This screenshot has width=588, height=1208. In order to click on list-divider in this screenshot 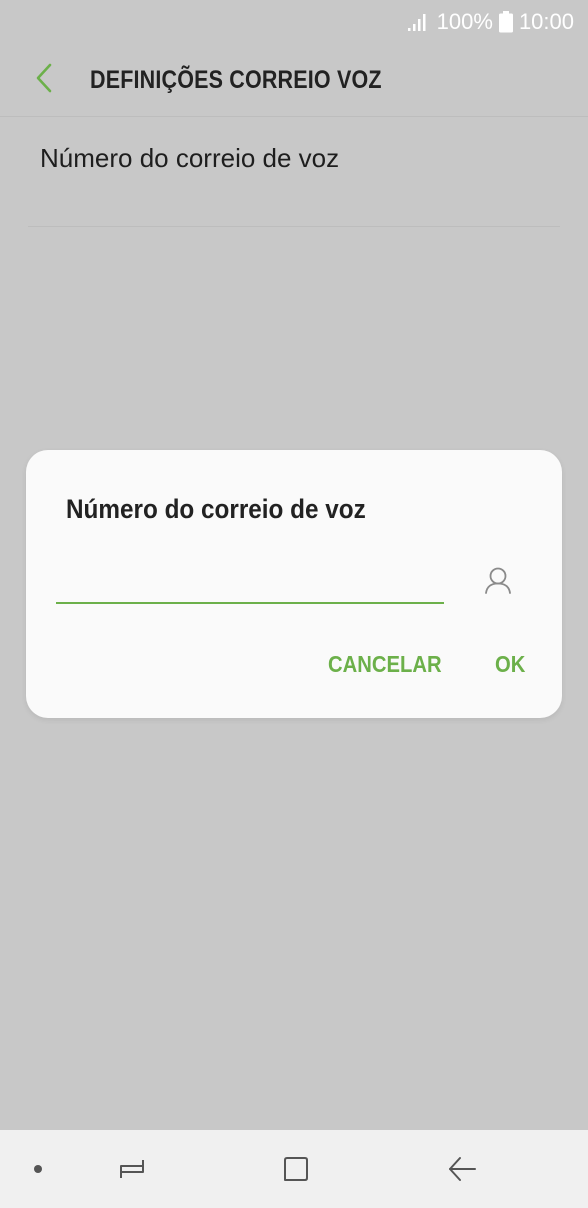, I will do `click(294, 226)`.